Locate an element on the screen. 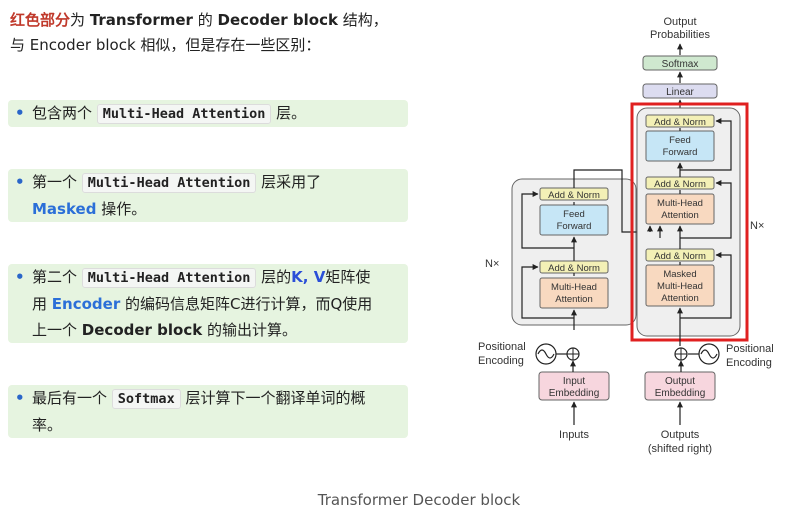  outputs-shifted-label: (shifted right) is located at coordinates (680, 449).